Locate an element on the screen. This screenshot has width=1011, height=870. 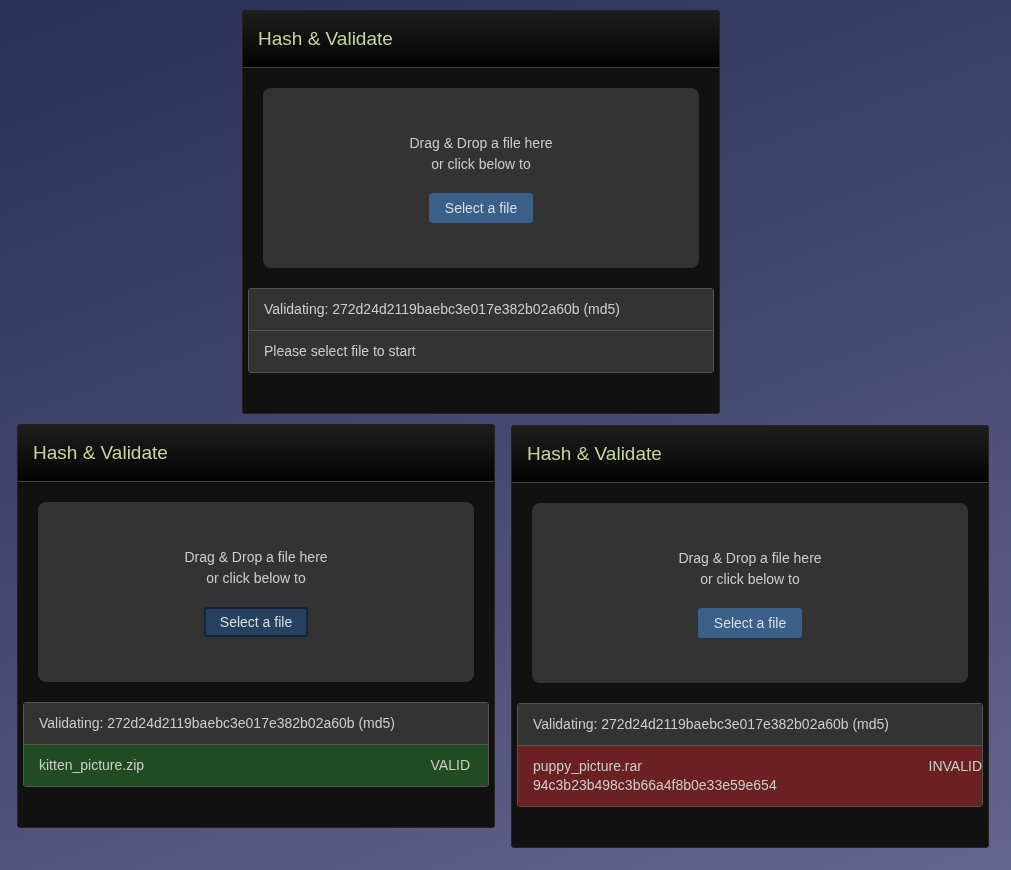
status-message: Please select file to start is located at coordinates (340, 351).